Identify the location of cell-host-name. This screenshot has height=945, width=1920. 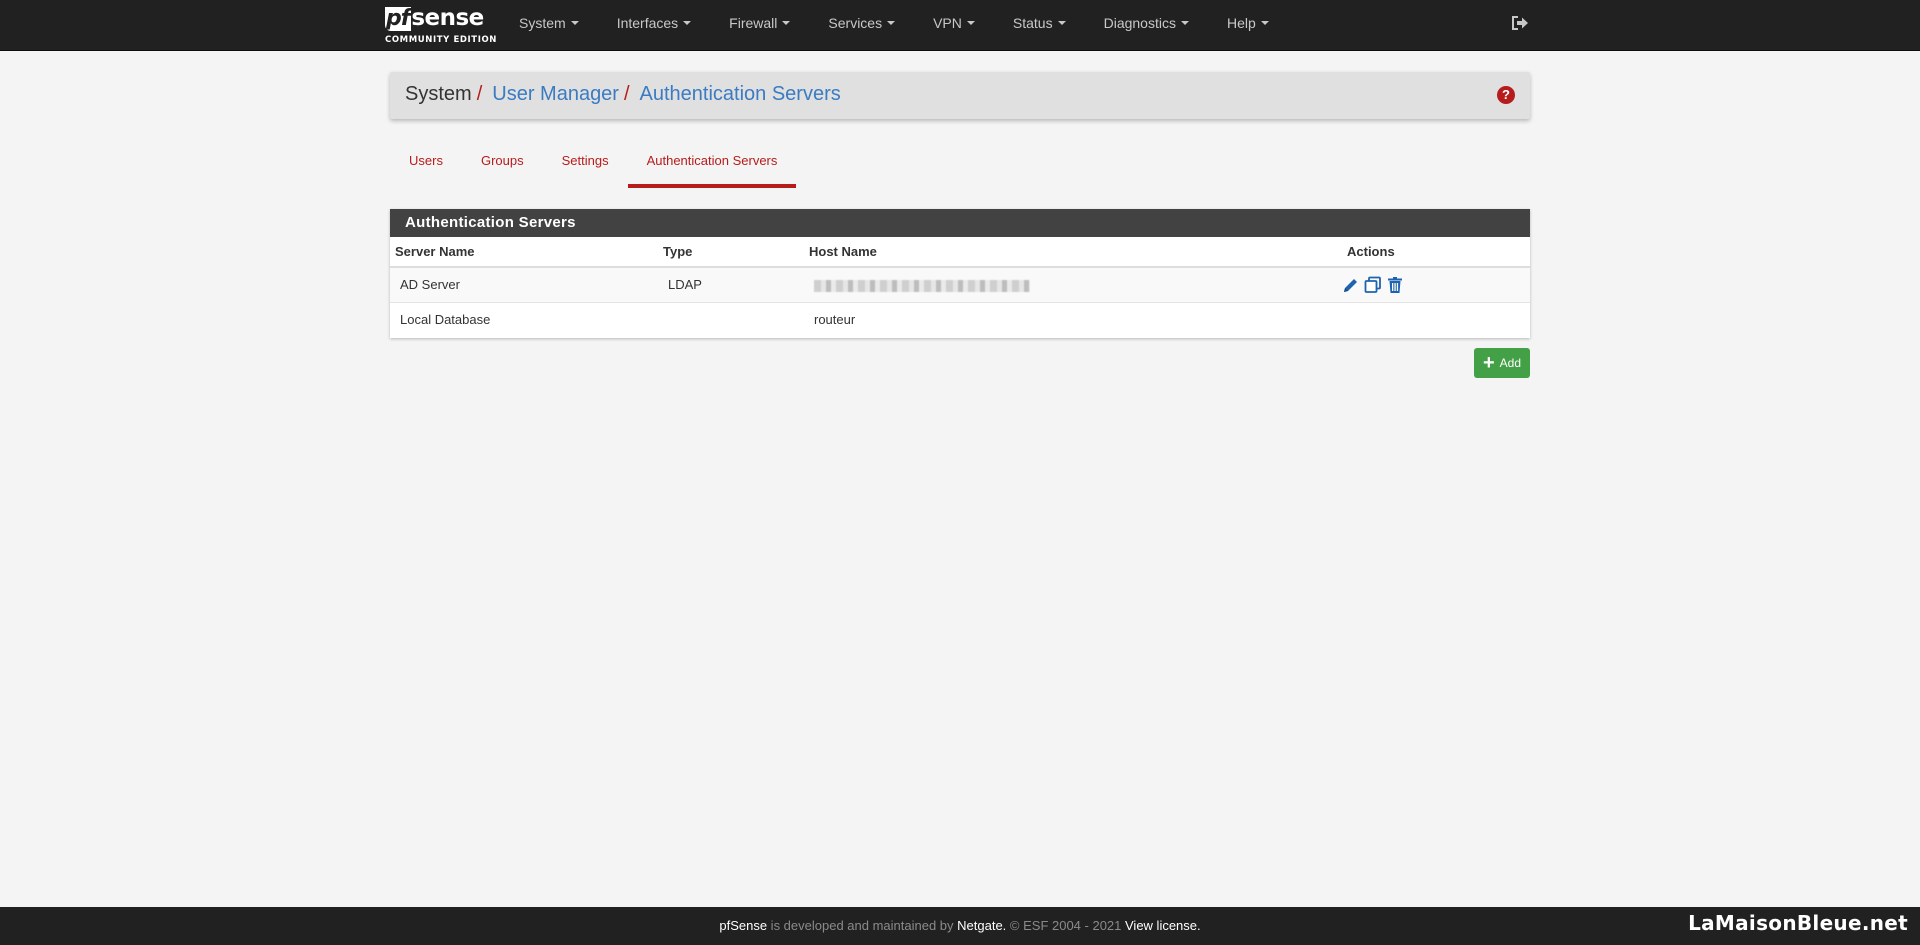
(1073, 284).